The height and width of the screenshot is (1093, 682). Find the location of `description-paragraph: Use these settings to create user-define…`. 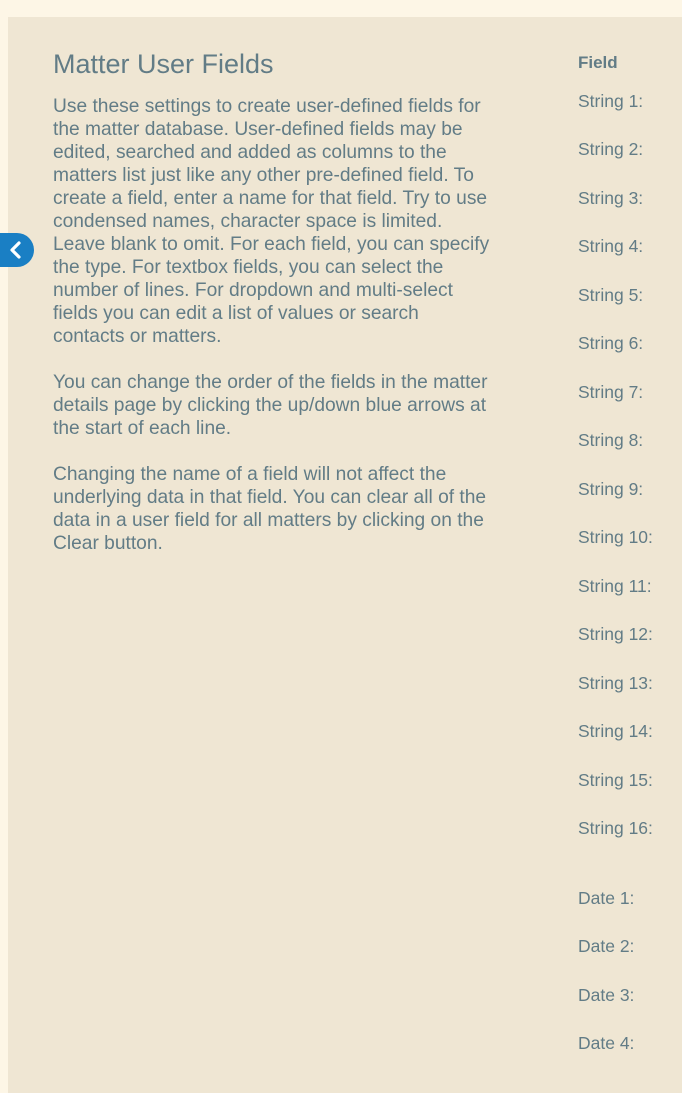

description-paragraph: Use these settings to create user-define… is located at coordinates (271, 221).